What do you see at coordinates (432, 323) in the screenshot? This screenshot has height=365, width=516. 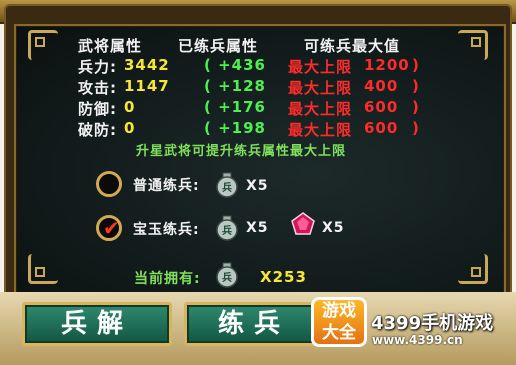 I see `watermark-title: 4399手机游戏` at bounding box center [432, 323].